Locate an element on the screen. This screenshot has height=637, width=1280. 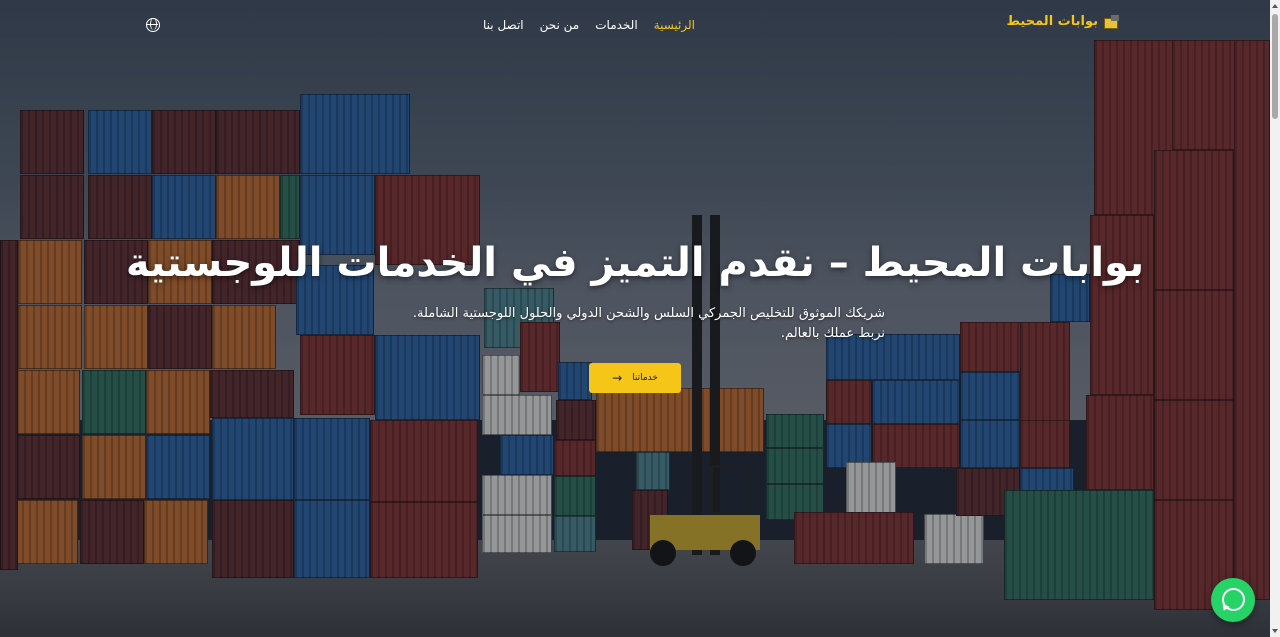
nav-link-home: الرئيسية is located at coordinates (674, 25).